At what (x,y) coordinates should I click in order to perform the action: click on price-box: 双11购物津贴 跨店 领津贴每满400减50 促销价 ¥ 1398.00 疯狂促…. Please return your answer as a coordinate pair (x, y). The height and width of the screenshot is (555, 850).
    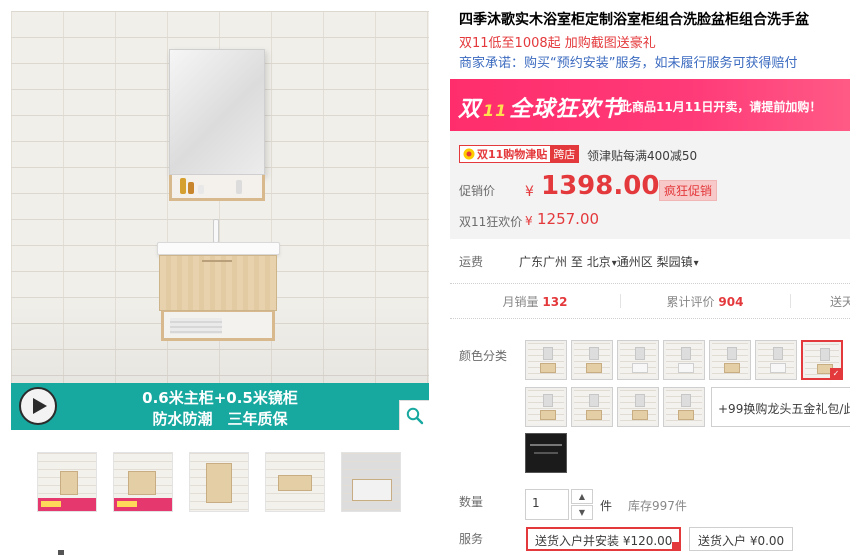
    Looking at the image, I should click on (650, 185).